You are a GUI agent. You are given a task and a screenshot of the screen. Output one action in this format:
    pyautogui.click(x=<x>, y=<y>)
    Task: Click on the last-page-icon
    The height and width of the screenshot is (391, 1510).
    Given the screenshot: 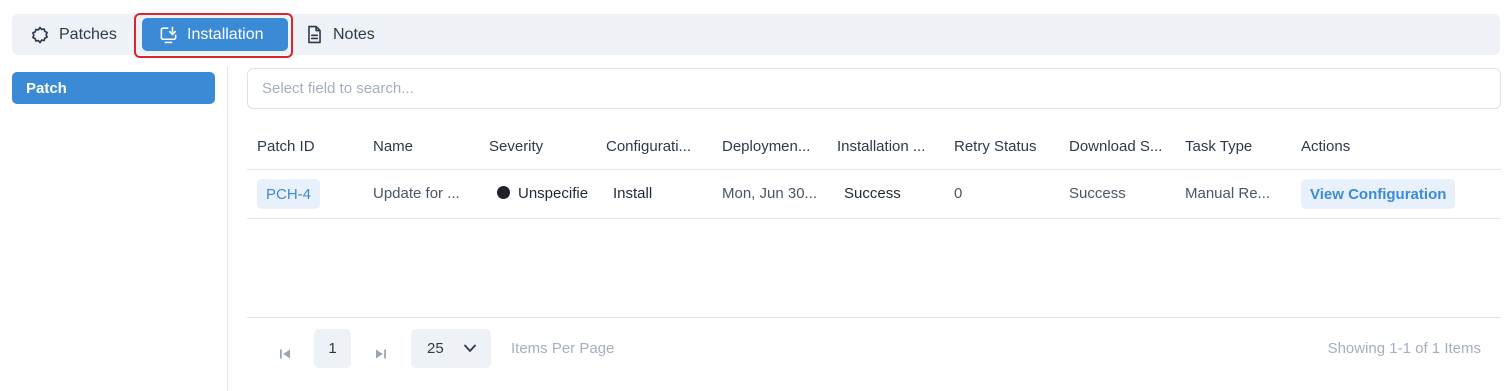 What is the action you would take?
    pyautogui.click(x=381, y=354)
    